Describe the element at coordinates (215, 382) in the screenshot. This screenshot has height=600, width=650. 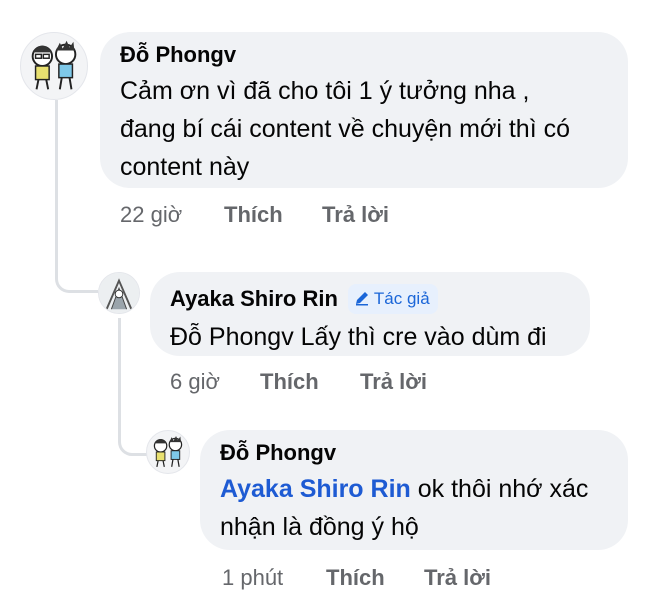
I see `comment-timestamp: 6 giờ` at that location.